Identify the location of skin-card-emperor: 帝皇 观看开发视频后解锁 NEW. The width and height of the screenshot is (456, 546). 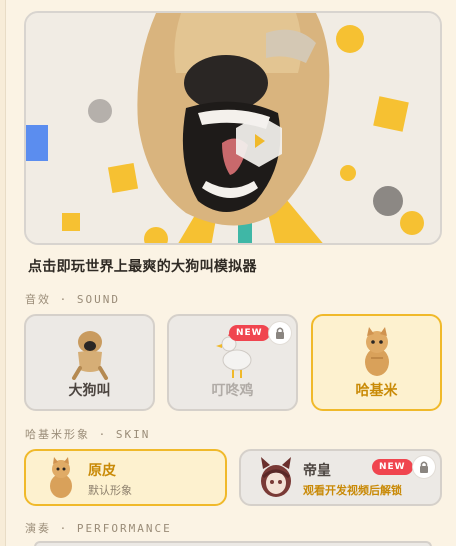
(340, 477).